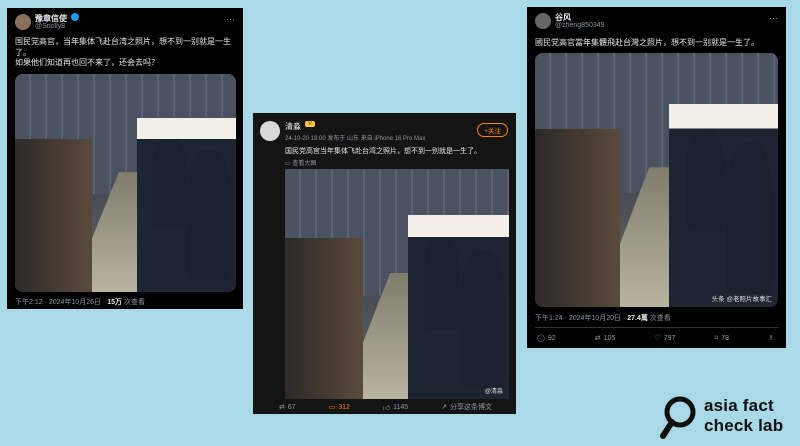 This screenshot has height=446, width=800. I want to click on verified-icon, so click(75, 17).